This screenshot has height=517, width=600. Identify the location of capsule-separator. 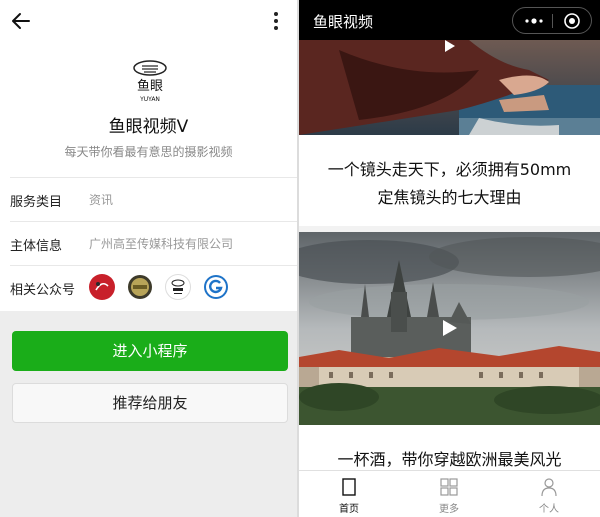
(552, 21).